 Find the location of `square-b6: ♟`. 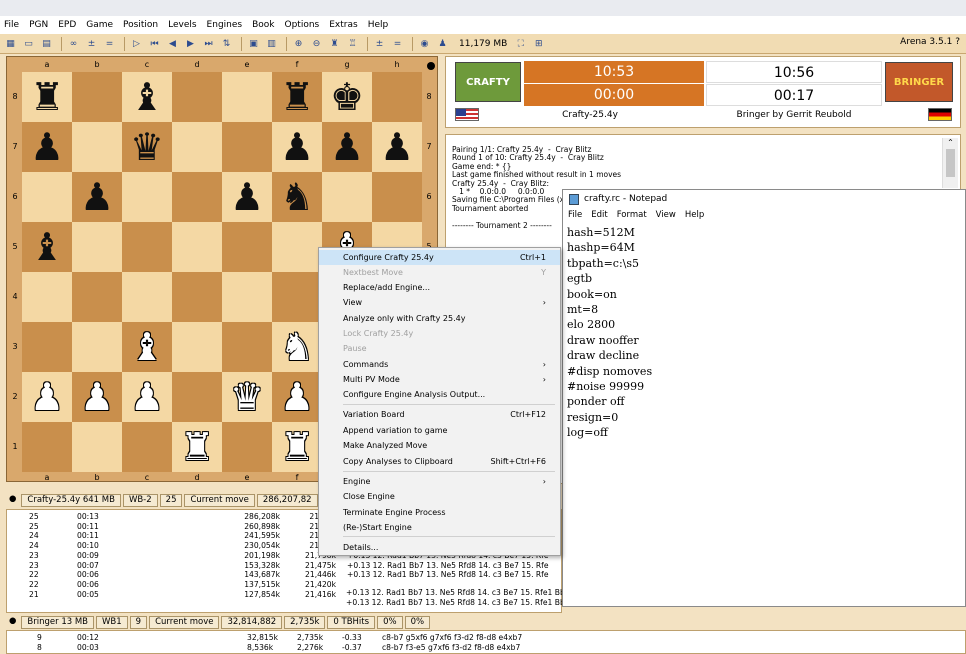

square-b6: ♟ is located at coordinates (97, 197).